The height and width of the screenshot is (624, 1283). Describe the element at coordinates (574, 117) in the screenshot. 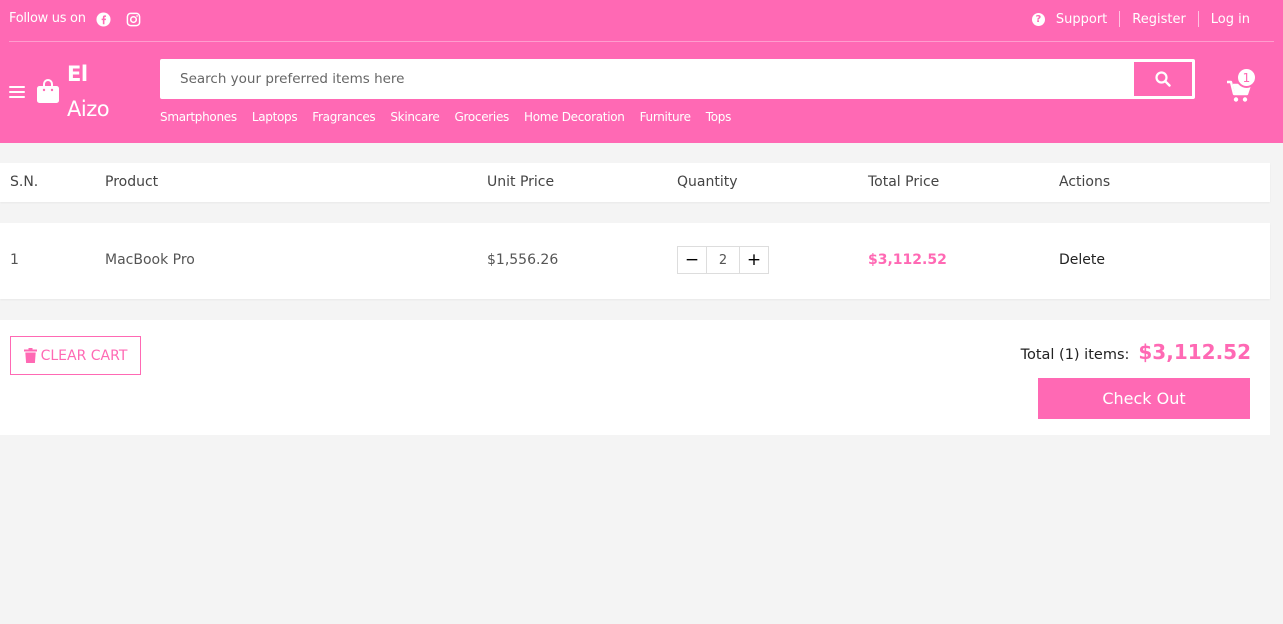

I see `category-home-decoration: Home Decoration` at that location.